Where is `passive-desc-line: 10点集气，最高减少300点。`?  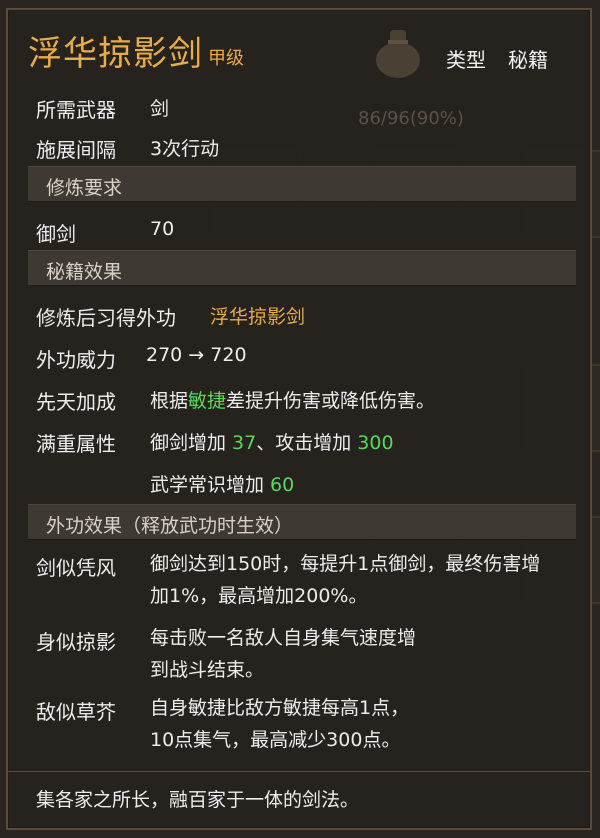 passive-desc-line: 10点集气，最高减少300点。 is located at coordinates (275, 740).